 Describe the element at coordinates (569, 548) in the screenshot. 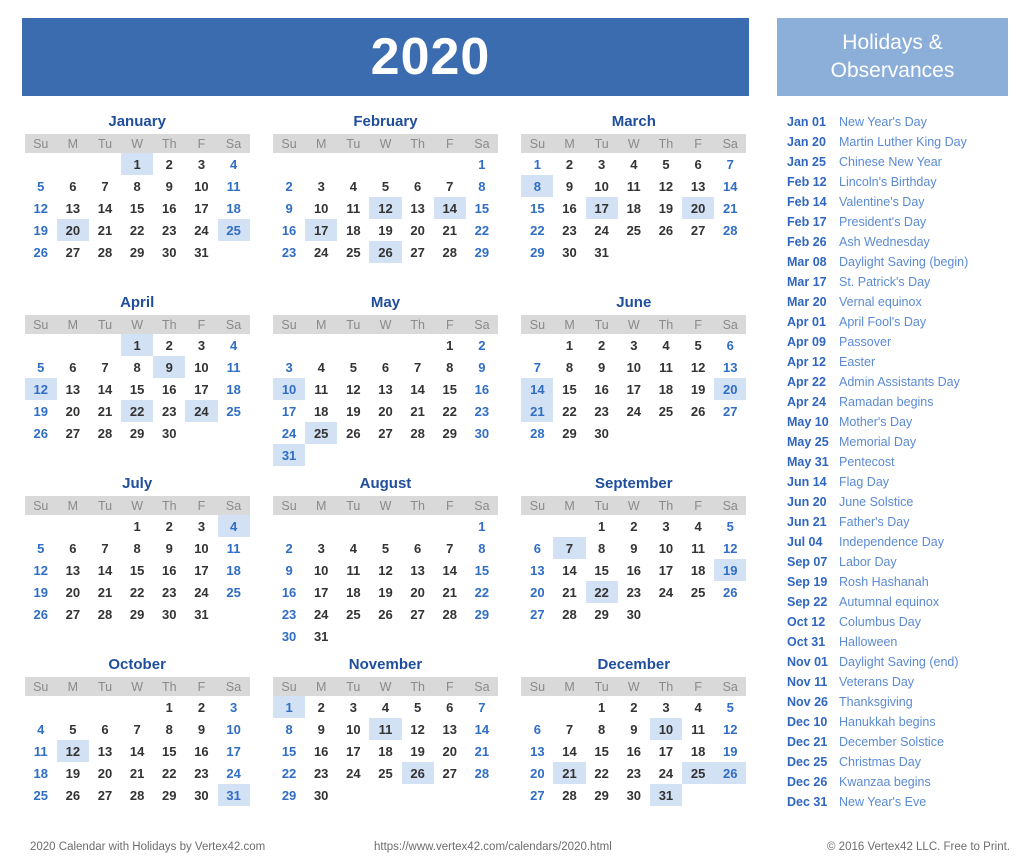

I see `day-cell-holiday: 7` at that location.